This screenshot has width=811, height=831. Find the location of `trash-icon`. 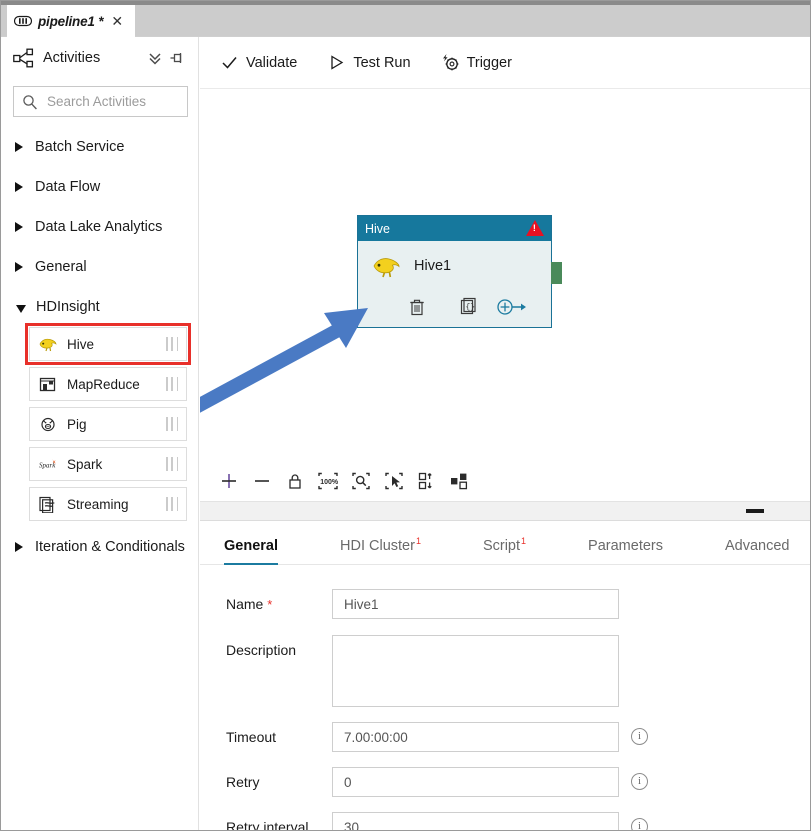

trash-icon is located at coordinates (417, 307).